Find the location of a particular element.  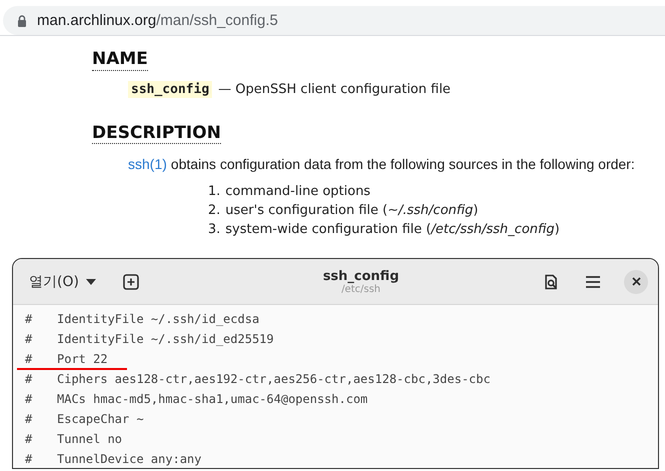

config-line: IdentityFile ~/.ssh/id_ed25519 is located at coordinates (165, 339).